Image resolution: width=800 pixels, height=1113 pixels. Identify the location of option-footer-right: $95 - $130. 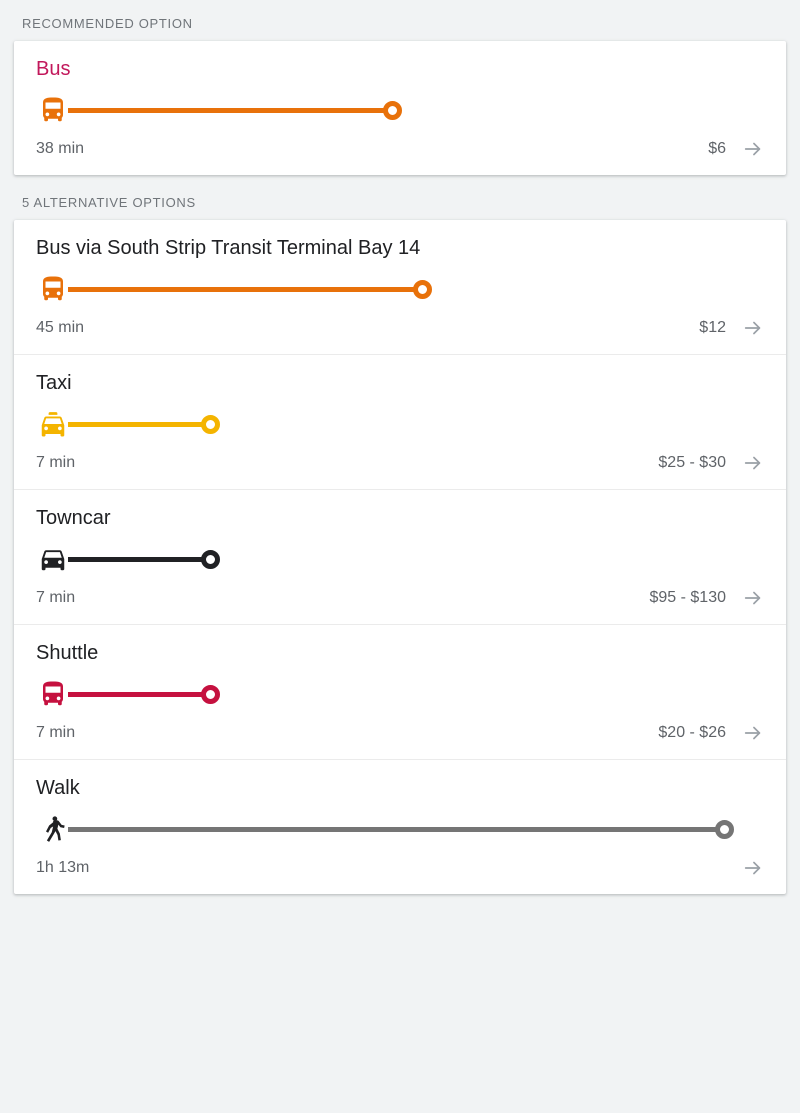
(706, 598).